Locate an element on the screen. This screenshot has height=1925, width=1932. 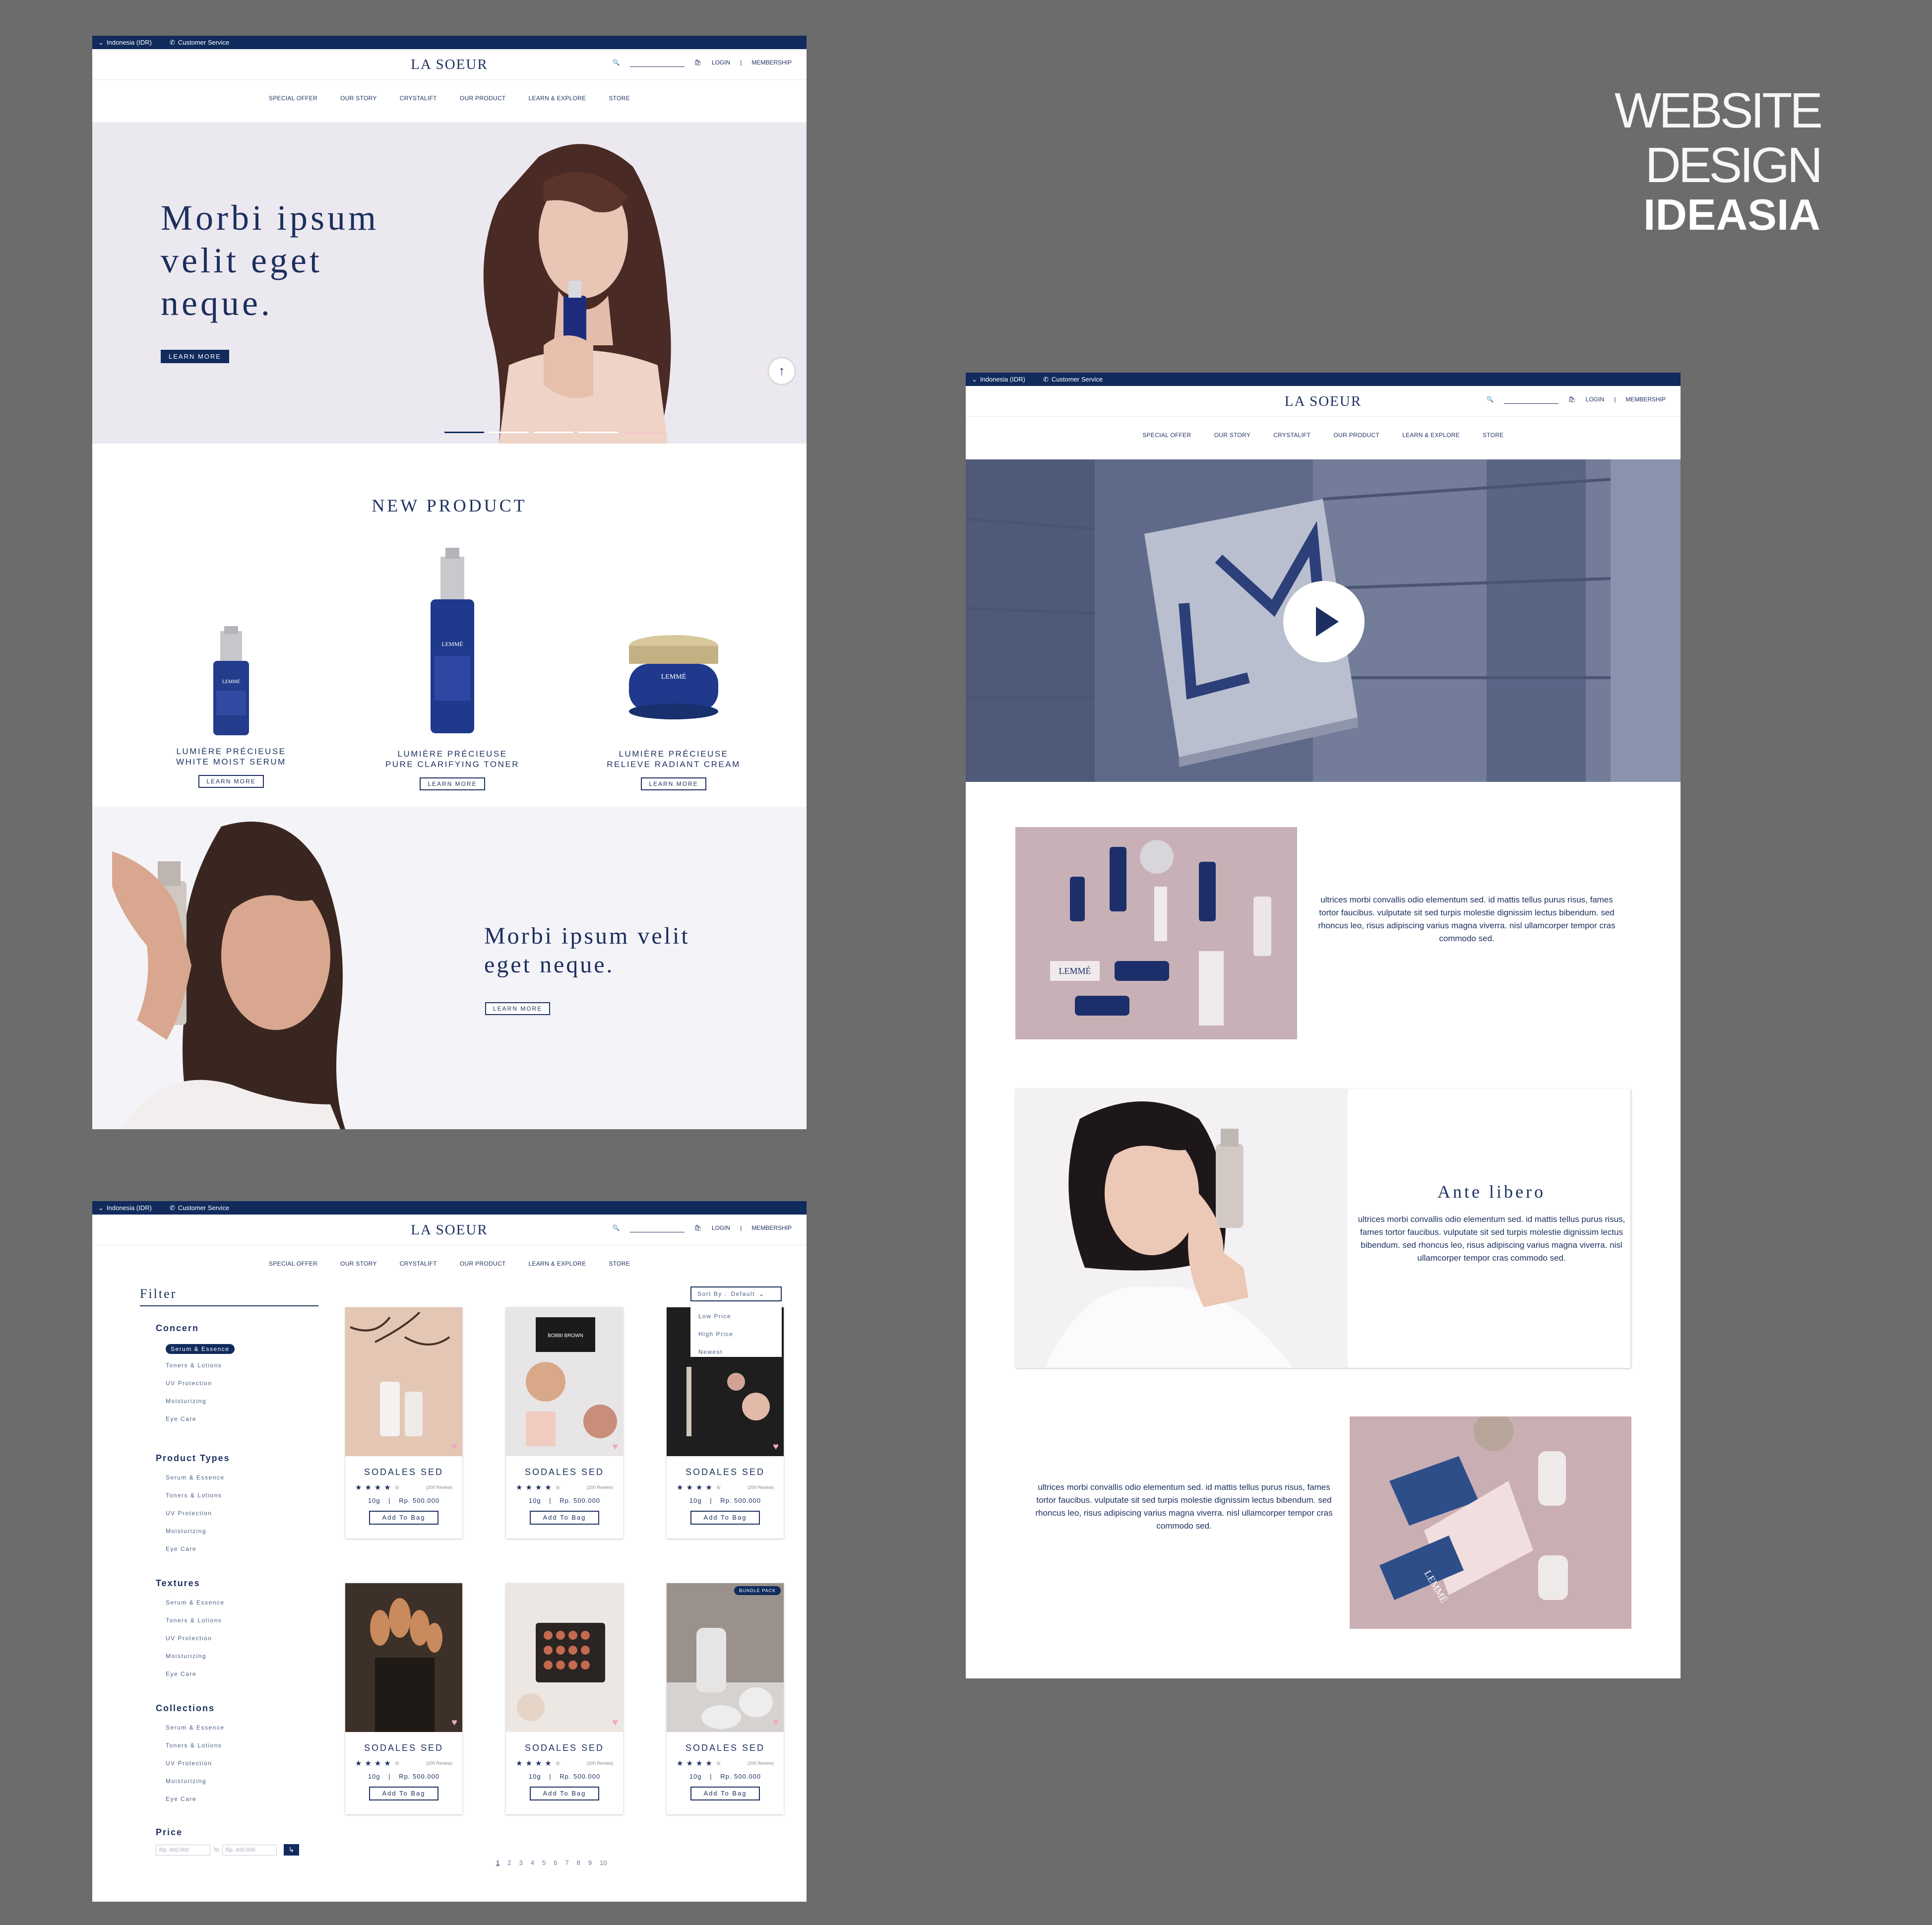
promo-learn-more-button: LEARN MORE is located at coordinates (518, 1008).